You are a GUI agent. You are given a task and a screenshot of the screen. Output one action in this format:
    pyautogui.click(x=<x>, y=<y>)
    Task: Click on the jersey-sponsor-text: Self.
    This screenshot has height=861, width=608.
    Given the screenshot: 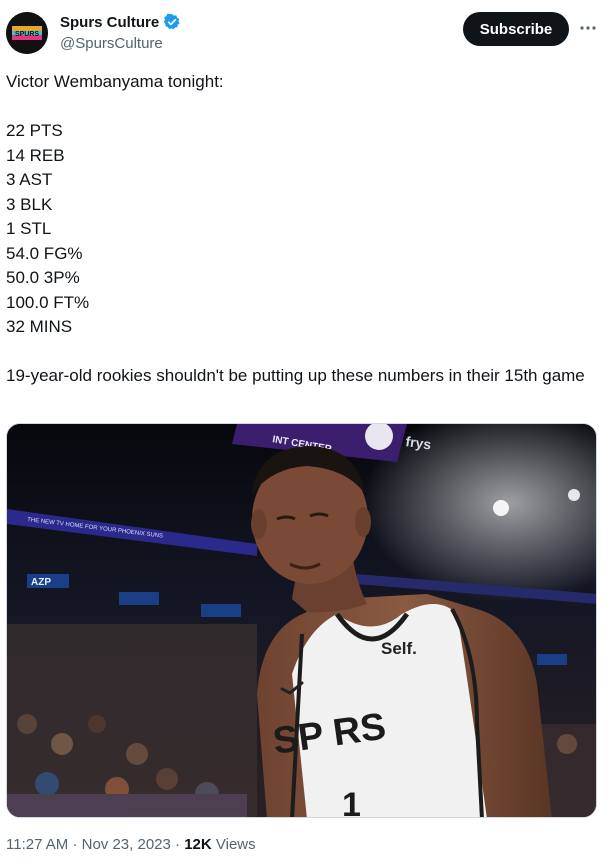 What is the action you would take?
    pyautogui.click(x=399, y=648)
    